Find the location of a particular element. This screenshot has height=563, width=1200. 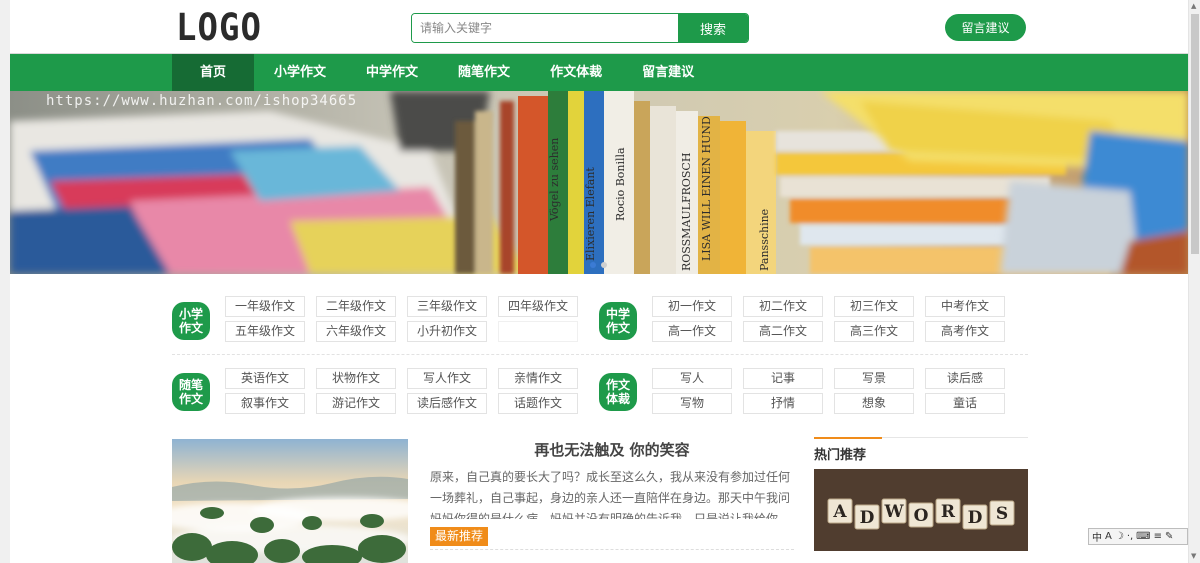

category-tag: 想象 is located at coordinates (874, 403).